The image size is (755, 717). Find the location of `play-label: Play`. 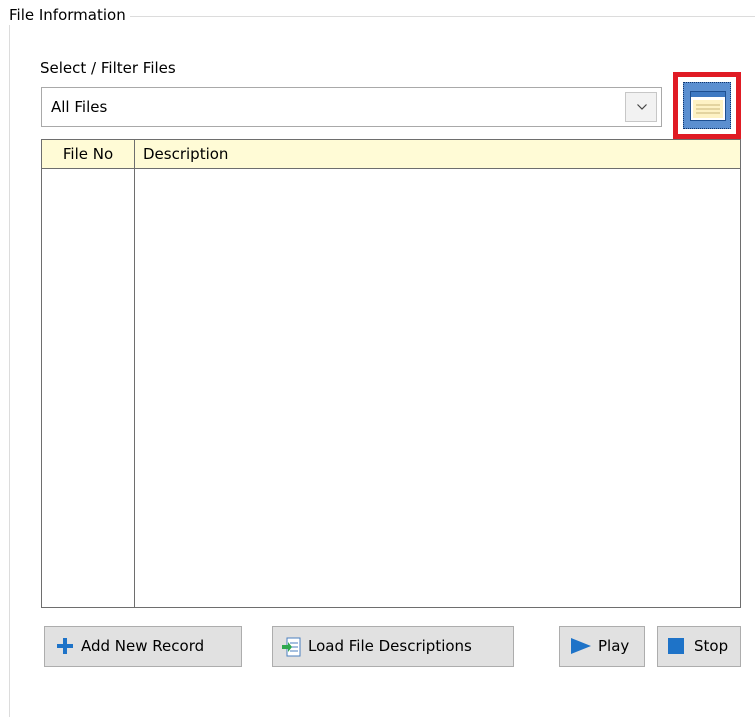

play-label: Play is located at coordinates (614, 646).